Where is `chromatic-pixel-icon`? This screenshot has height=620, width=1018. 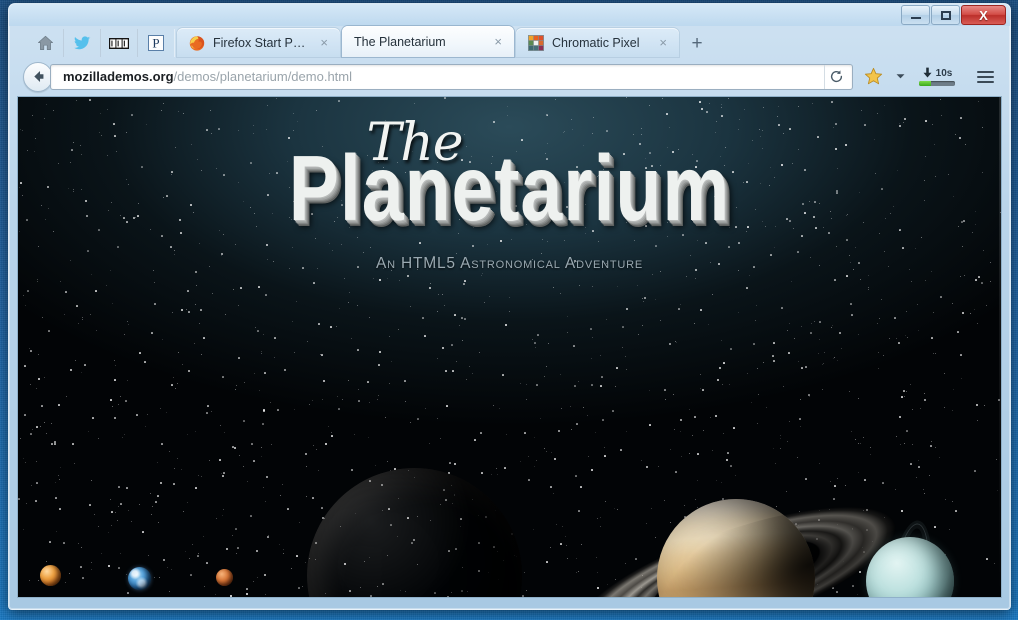 chromatic-pixel-icon is located at coordinates (536, 42).